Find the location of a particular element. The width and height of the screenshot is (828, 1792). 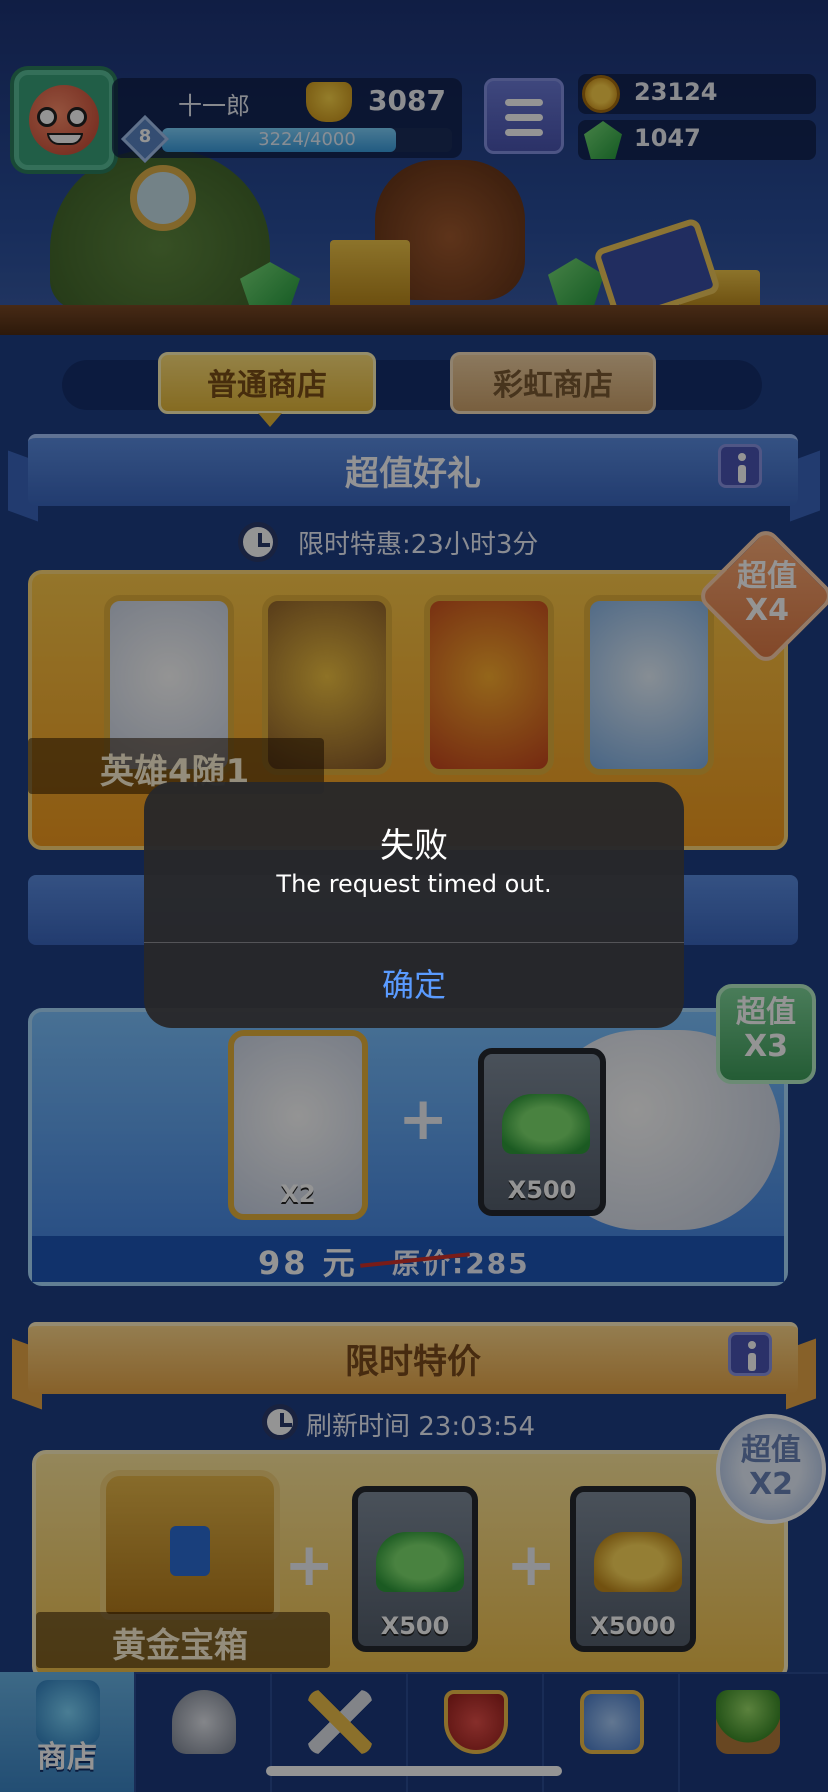

alert-dialog: 失败 The request timed out. 确定 is located at coordinates (414, 905).